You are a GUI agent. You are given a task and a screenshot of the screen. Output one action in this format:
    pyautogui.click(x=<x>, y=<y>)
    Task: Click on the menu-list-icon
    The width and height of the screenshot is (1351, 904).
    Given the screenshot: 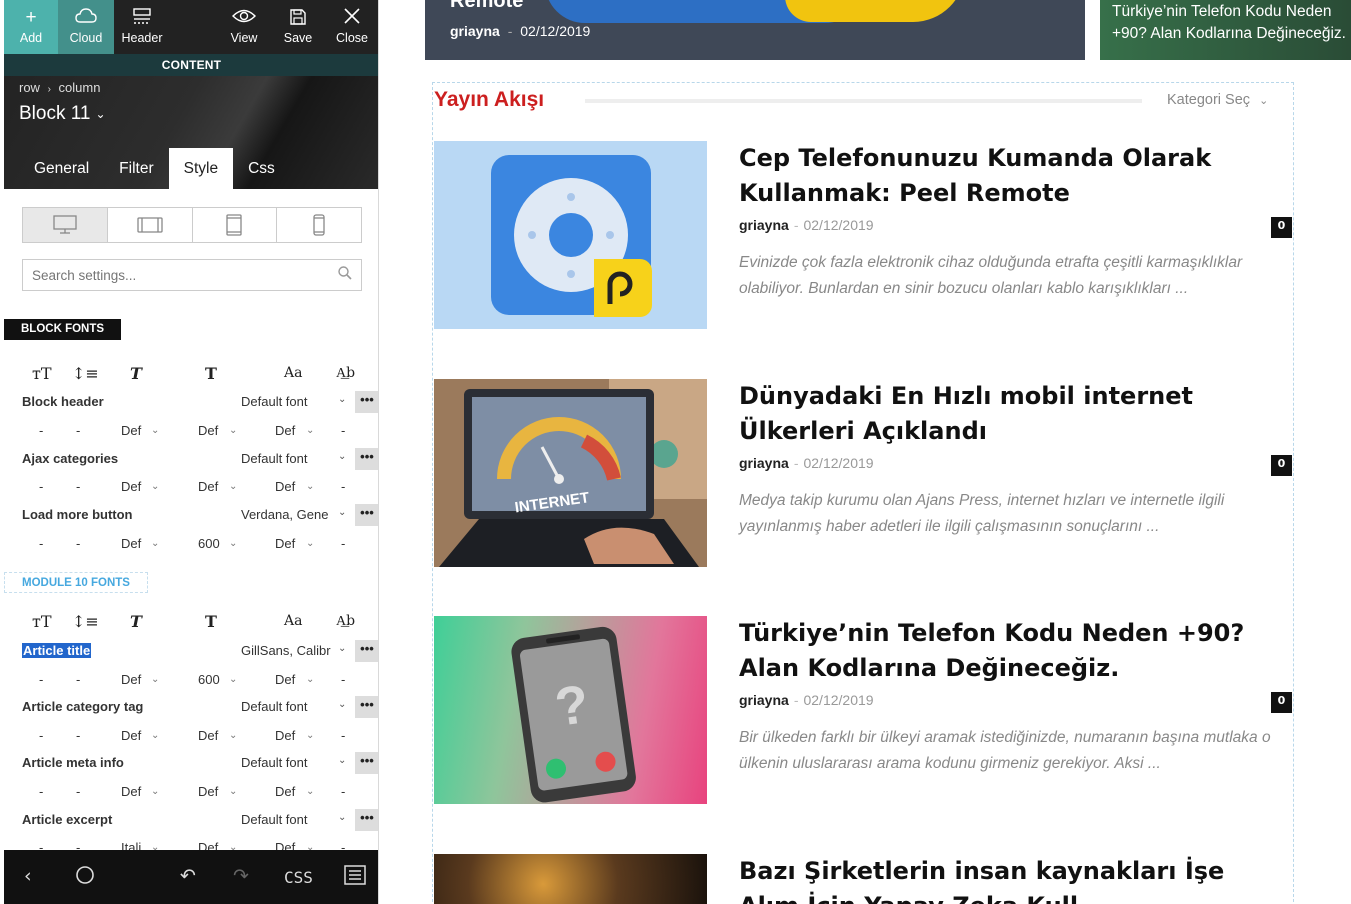 What is the action you would take?
    pyautogui.click(x=355, y=877)
    